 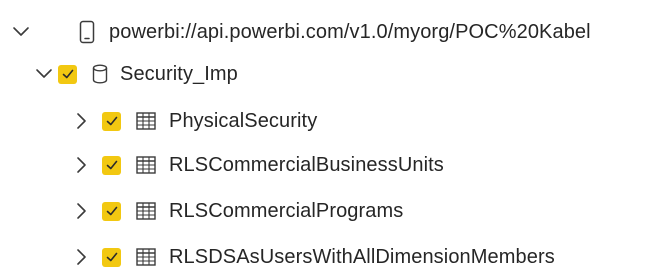 I want to click on table-label: RLSCommercialPrograms, so click(x=286, y=210).